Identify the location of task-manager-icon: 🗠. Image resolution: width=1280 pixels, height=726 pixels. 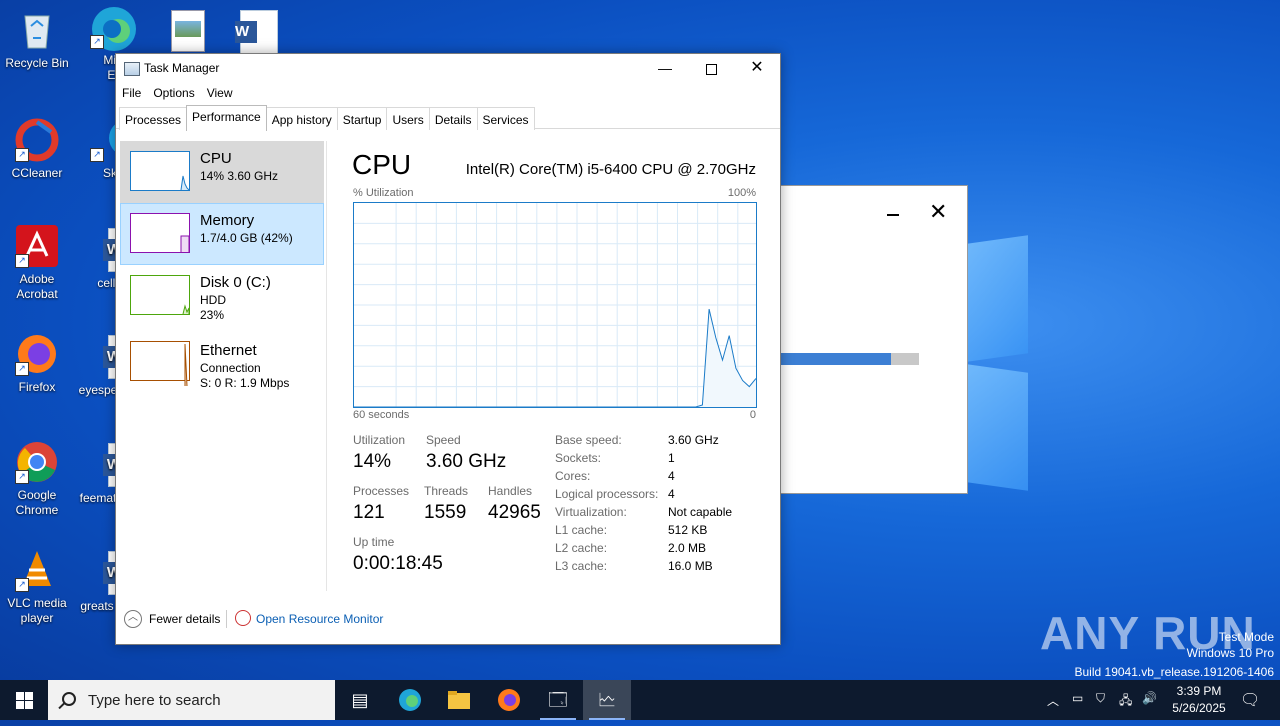
(607, 700).